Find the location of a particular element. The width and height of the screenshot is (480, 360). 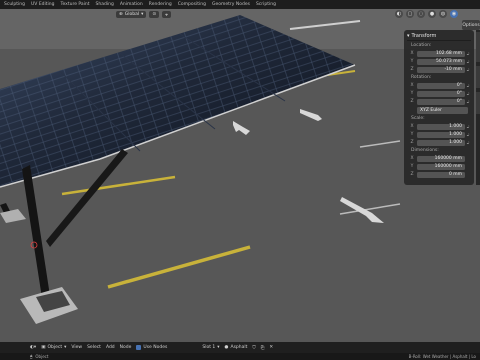

rendered-shading-icon: ◉ is located at coordinates (454, 14).